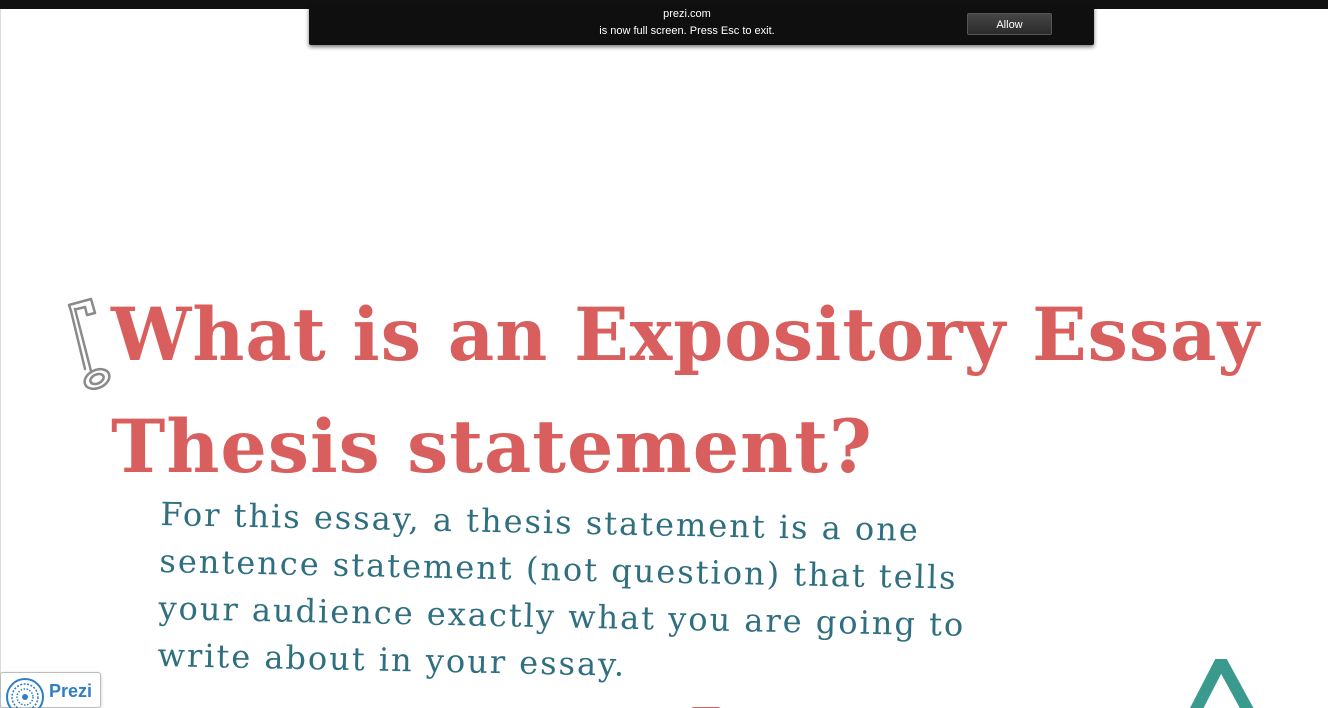  I want to click on slide-title-line-1: What is an Expository Essay, so click(686, 335).